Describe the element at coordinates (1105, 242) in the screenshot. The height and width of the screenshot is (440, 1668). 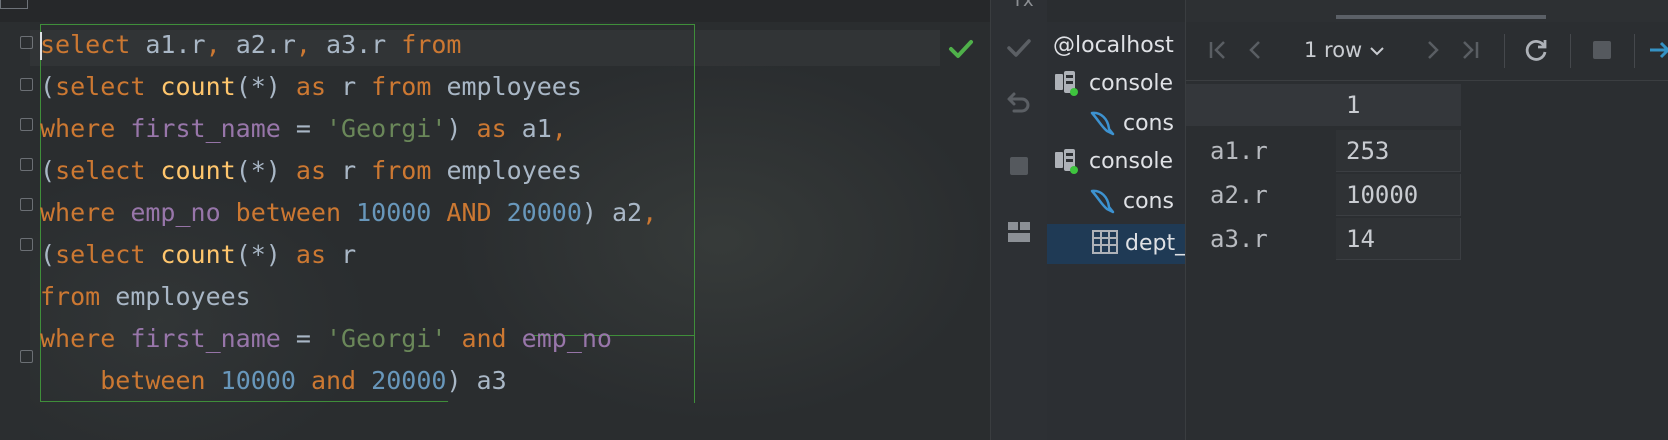
I see `table-icon` at that location.